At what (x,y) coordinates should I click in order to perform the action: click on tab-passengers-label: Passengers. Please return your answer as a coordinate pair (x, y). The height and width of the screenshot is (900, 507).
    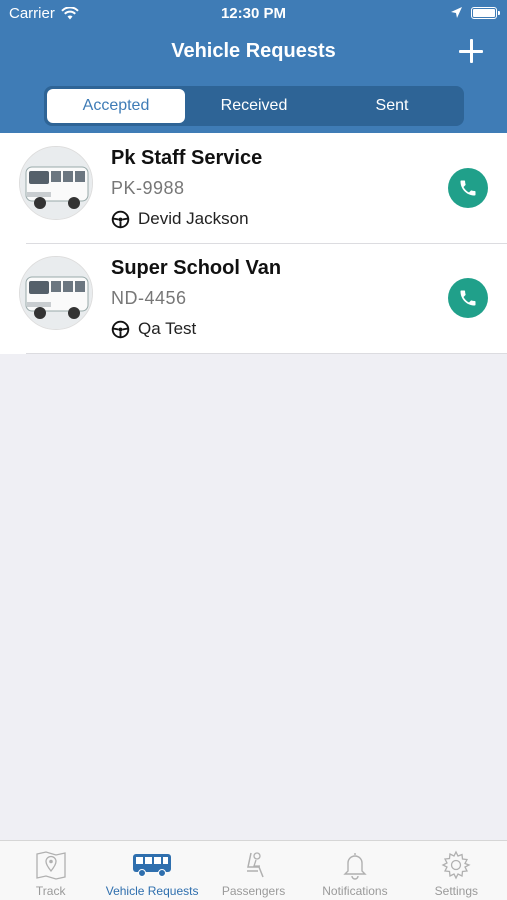
    Looking at the image, I should click on (253, 891).